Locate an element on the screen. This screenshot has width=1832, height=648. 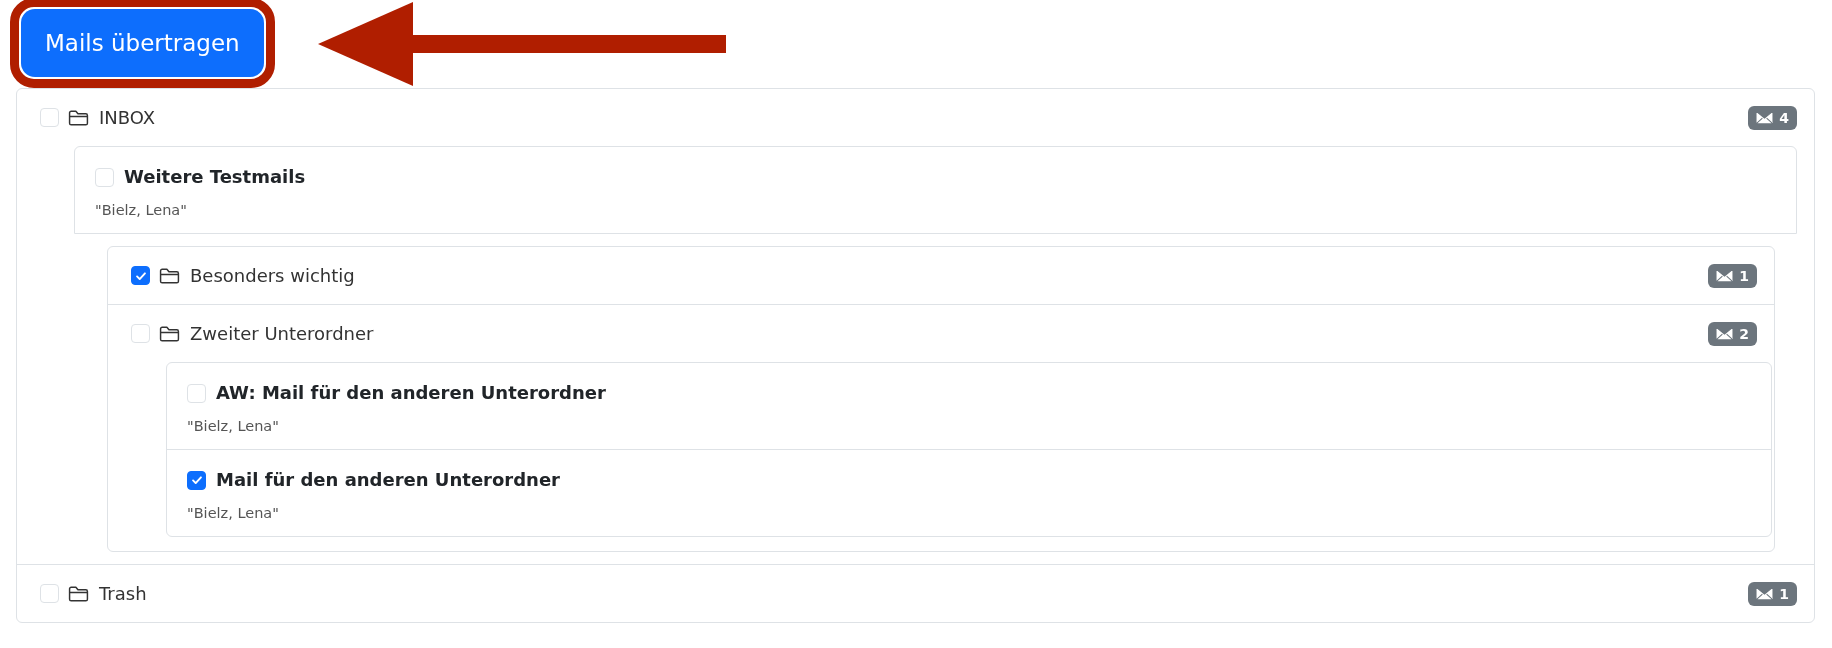
mail-count-badge: 4 is located at coordinates (1772, 117).